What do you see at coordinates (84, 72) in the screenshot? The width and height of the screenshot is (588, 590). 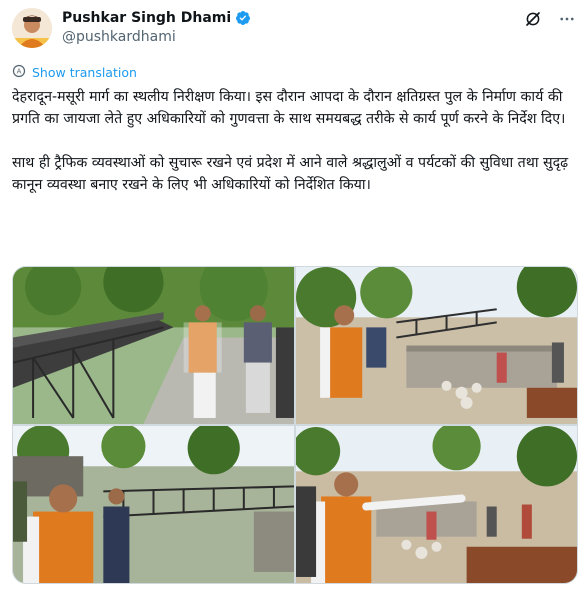 I see `show-translation-label: Show translation` at bounding box center [84, 72].